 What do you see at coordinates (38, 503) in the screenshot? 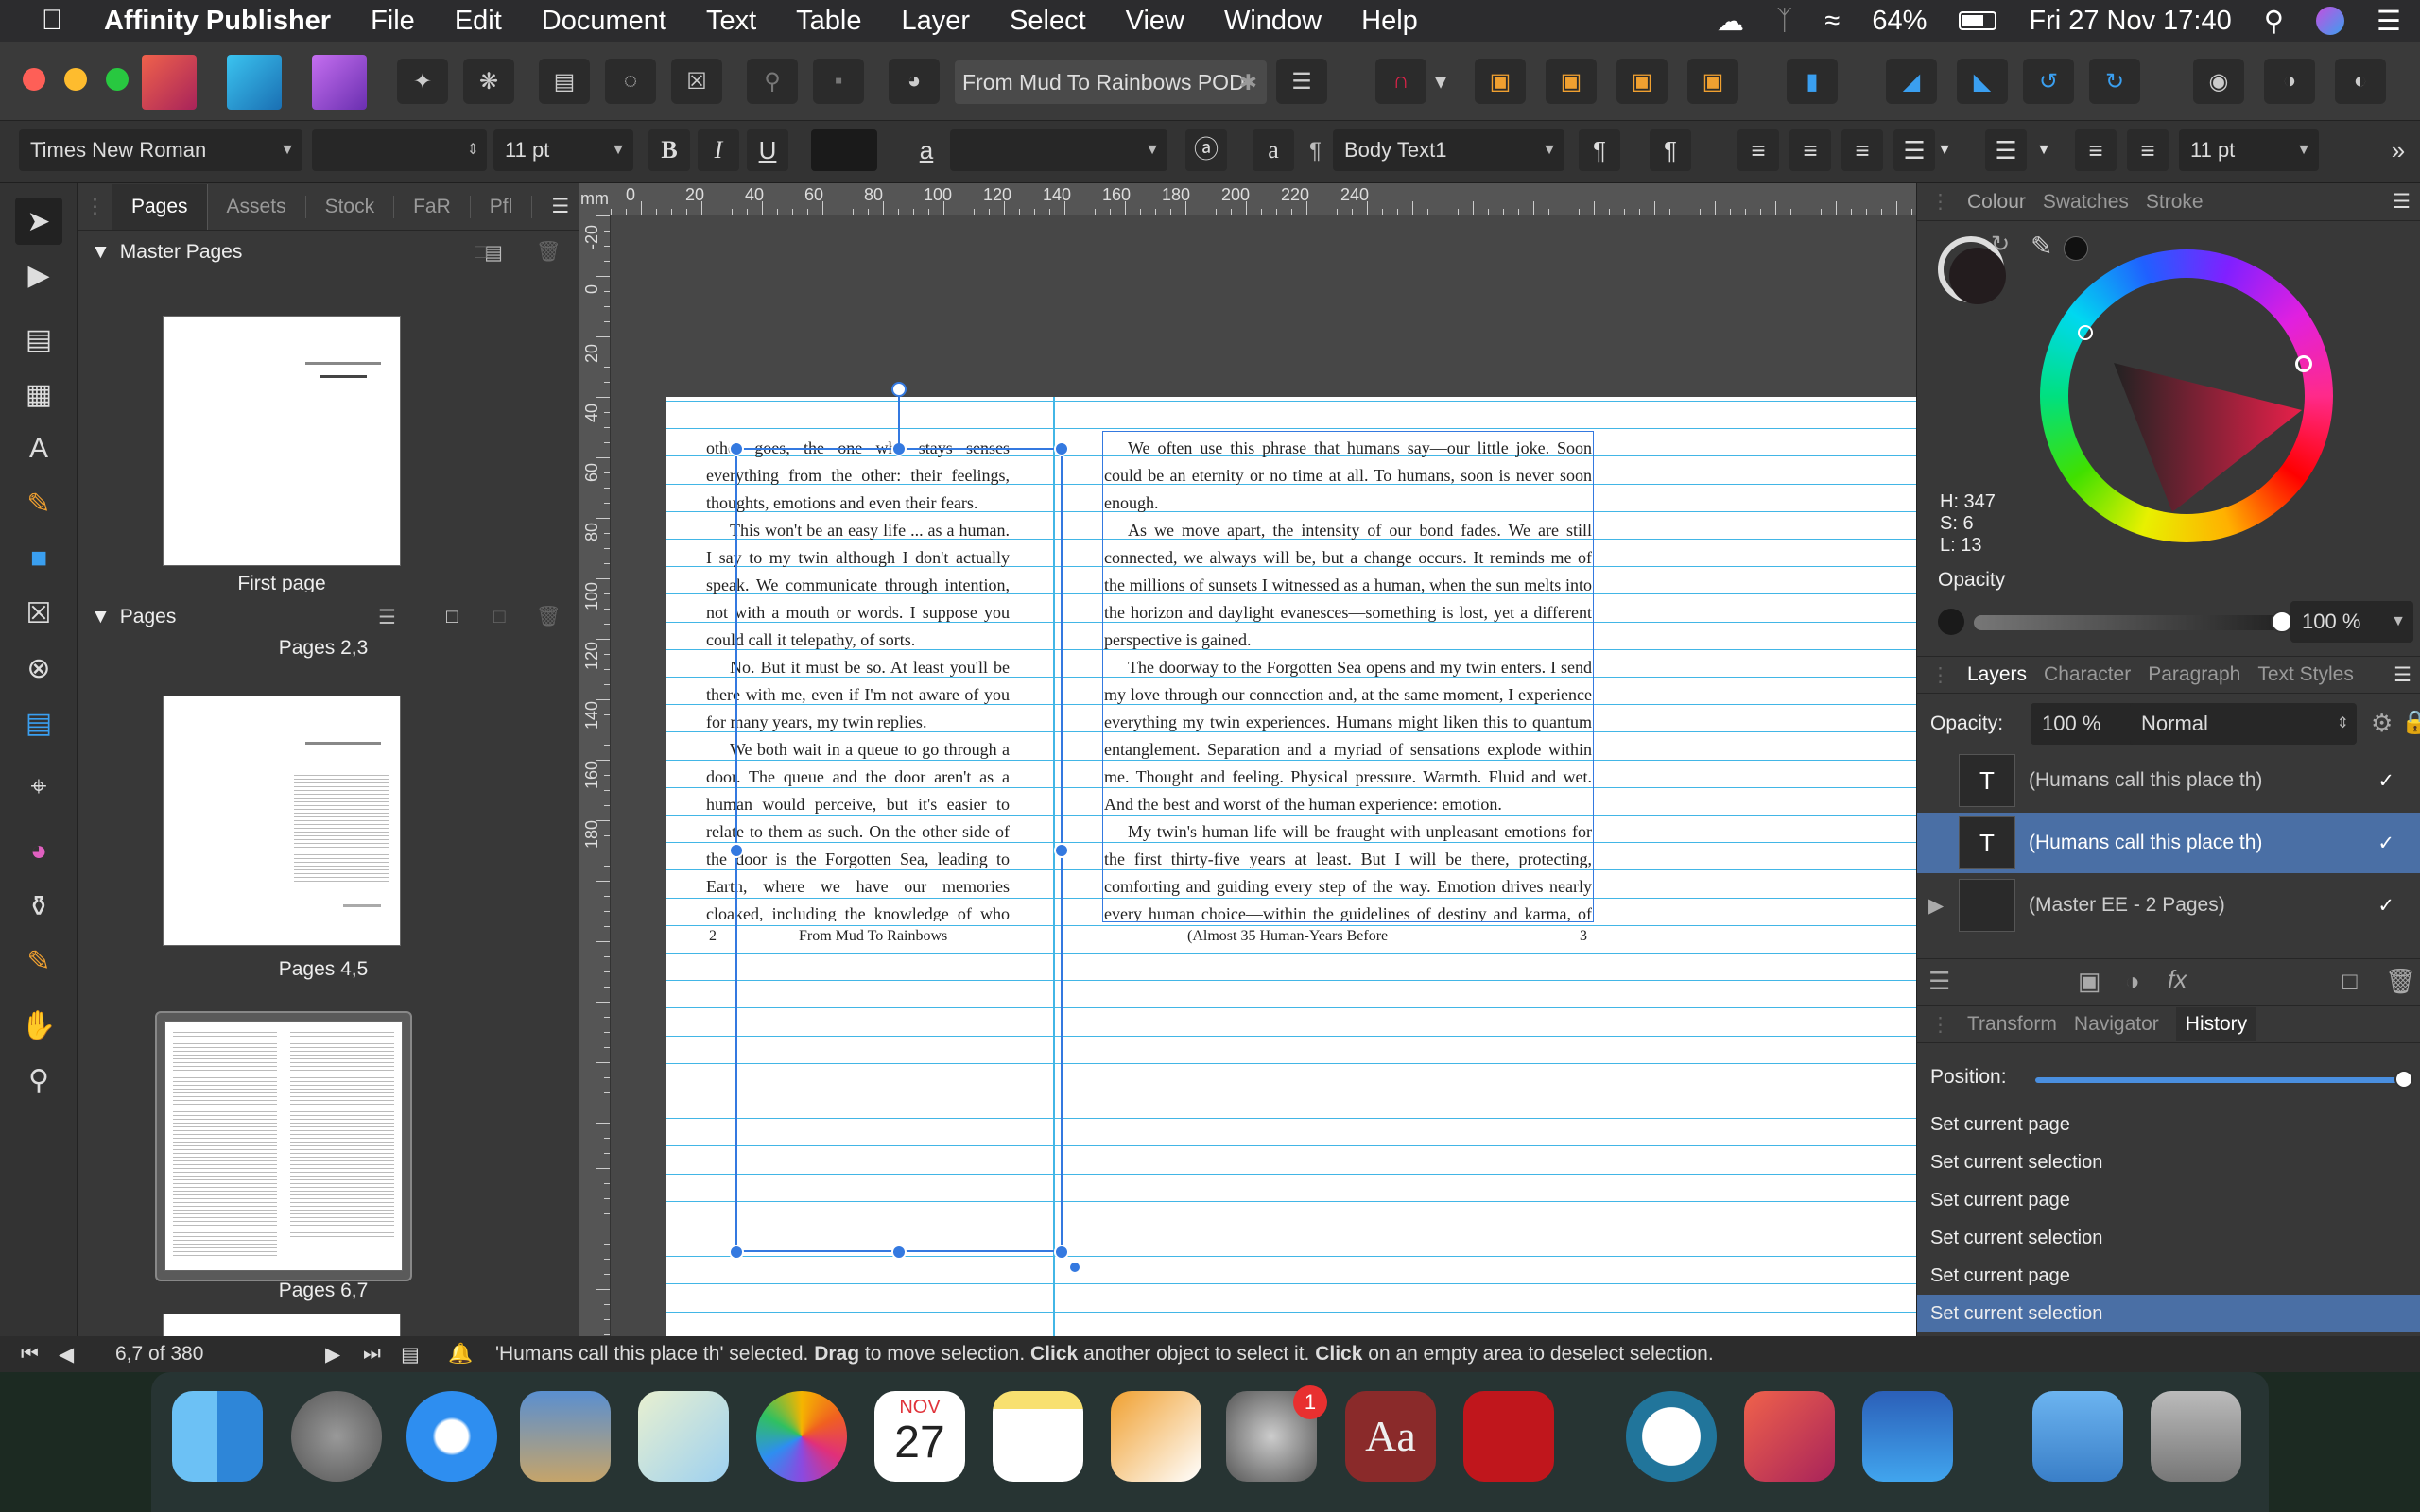
I see `pen-tool-icon: ✎` at bounding box center [38, 503].